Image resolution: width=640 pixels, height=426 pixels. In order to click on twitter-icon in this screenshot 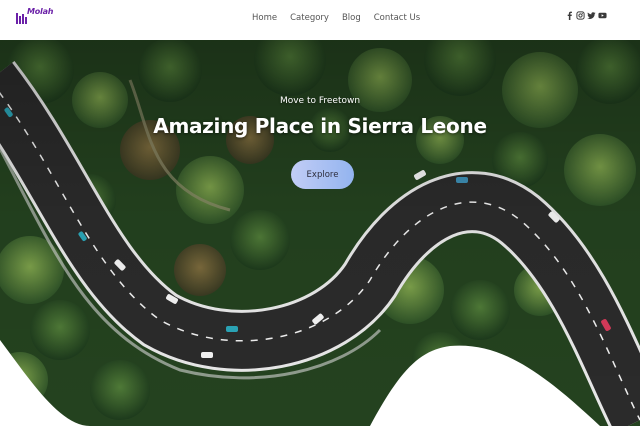, I will do `click(591, 15)`.